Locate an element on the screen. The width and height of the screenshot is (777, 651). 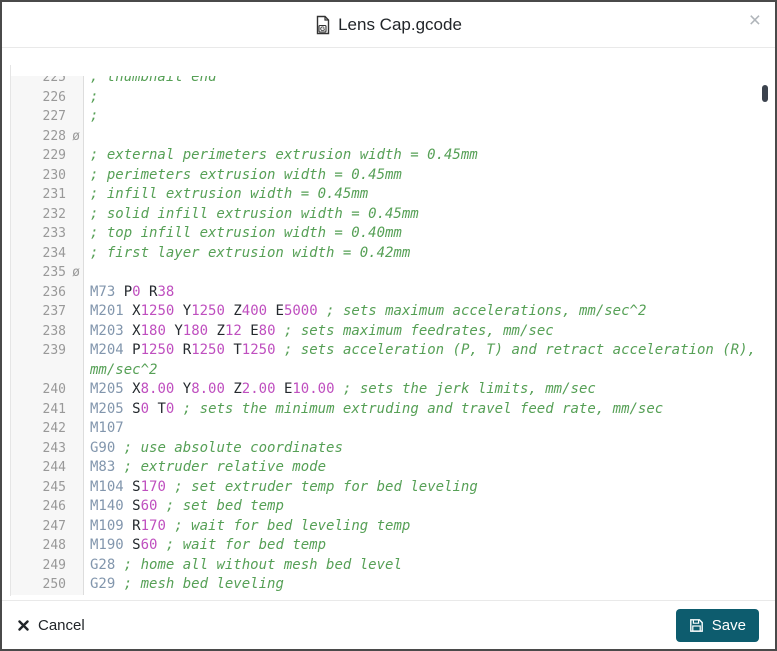
line-number: 228 ø is located at coordinates (47, 136).